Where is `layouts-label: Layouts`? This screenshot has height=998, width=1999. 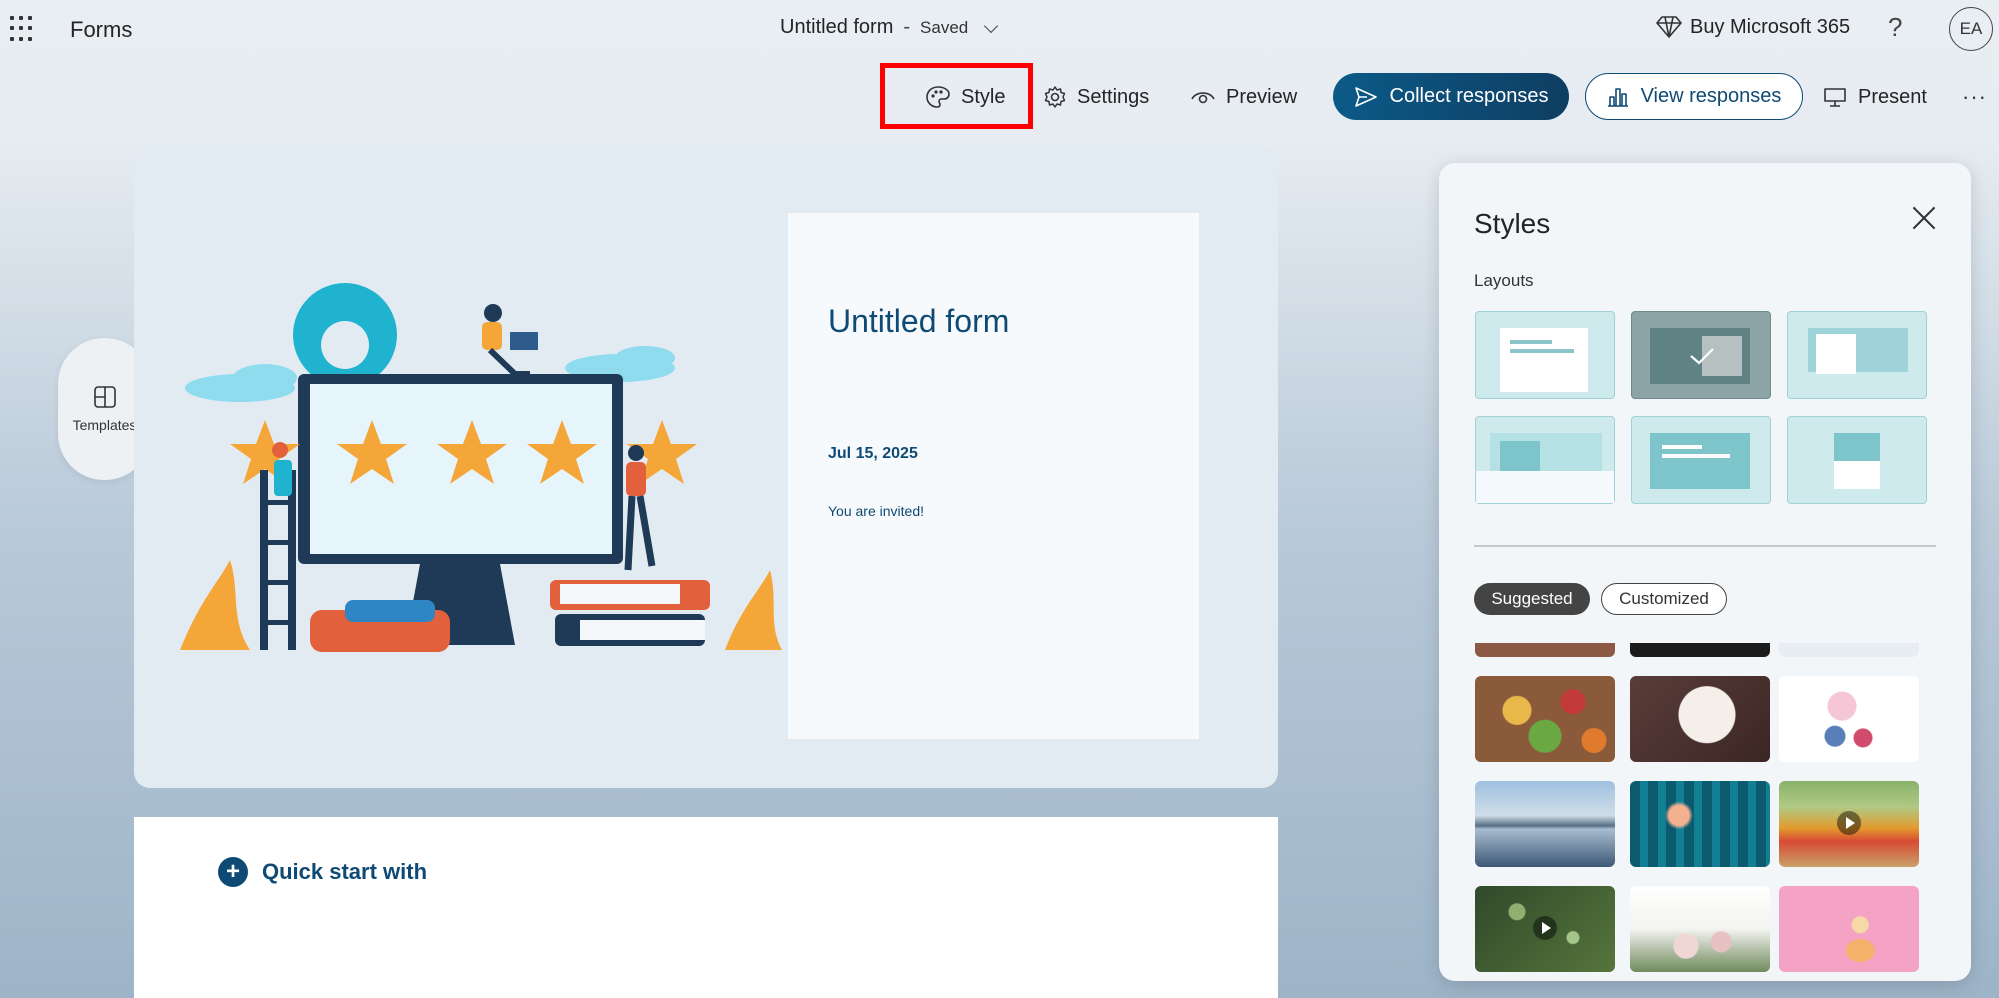 layouts-label: Layouts is located at coordinates (1504, 280).